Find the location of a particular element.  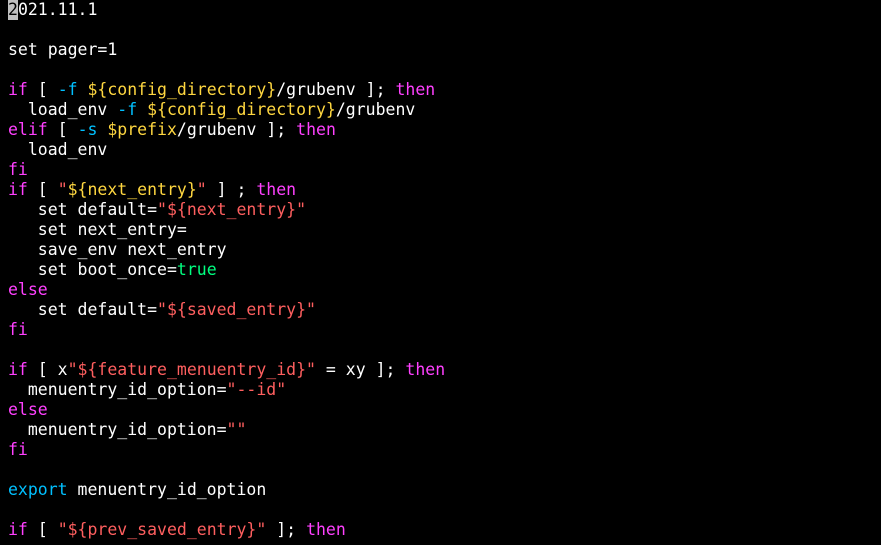

code-line: if [ "${next_entry}" ] ; then is located at coordinates (444, 190).